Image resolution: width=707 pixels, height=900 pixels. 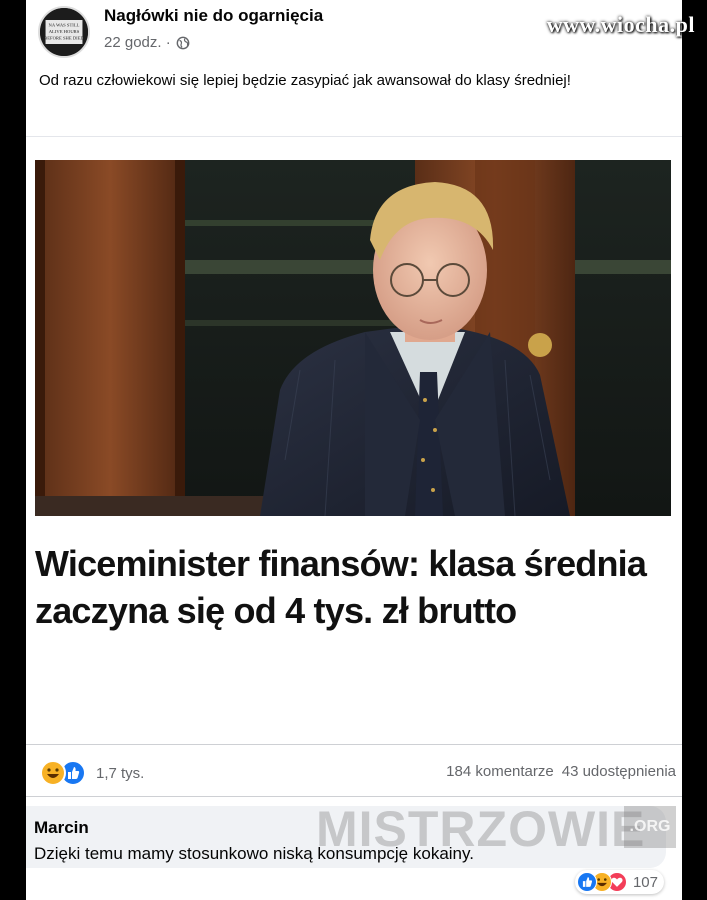 What do you see at coordinates (500, 771) in the screenshot?
I see `comments-count: 184 komentarze` at bounding box center [500, 771].